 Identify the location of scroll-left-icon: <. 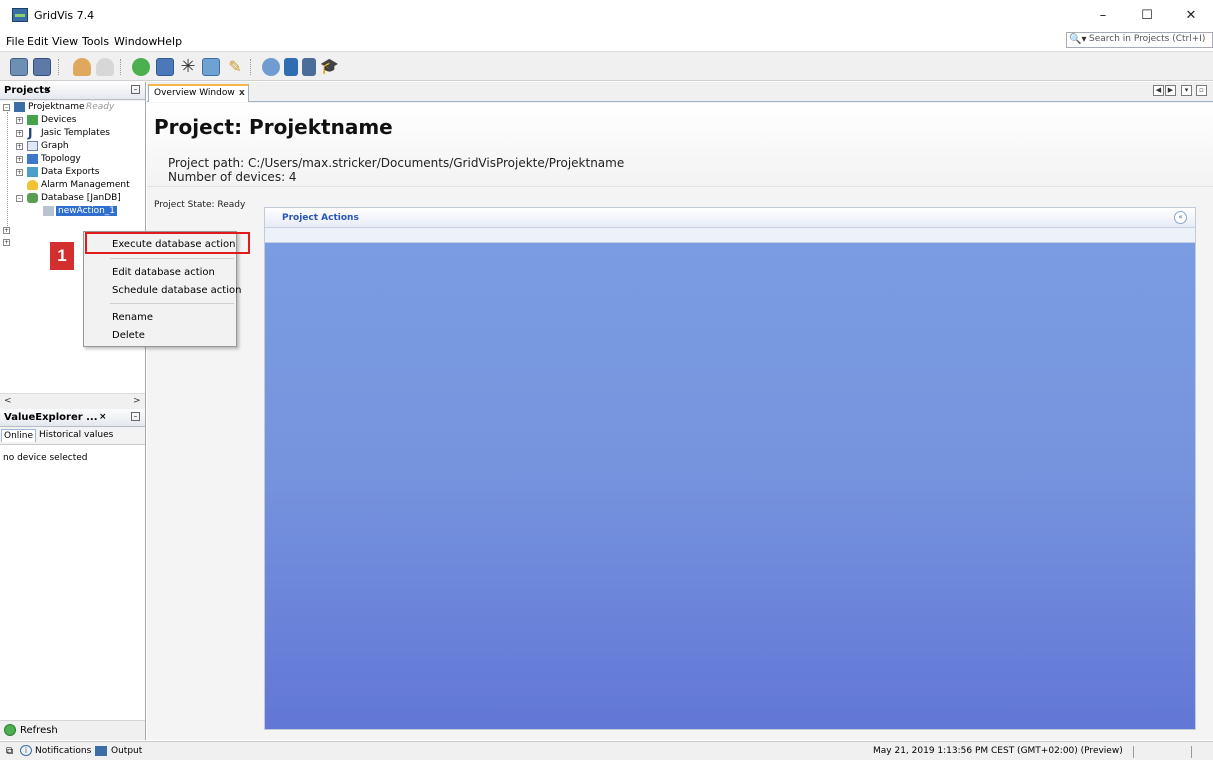
(8, 401).